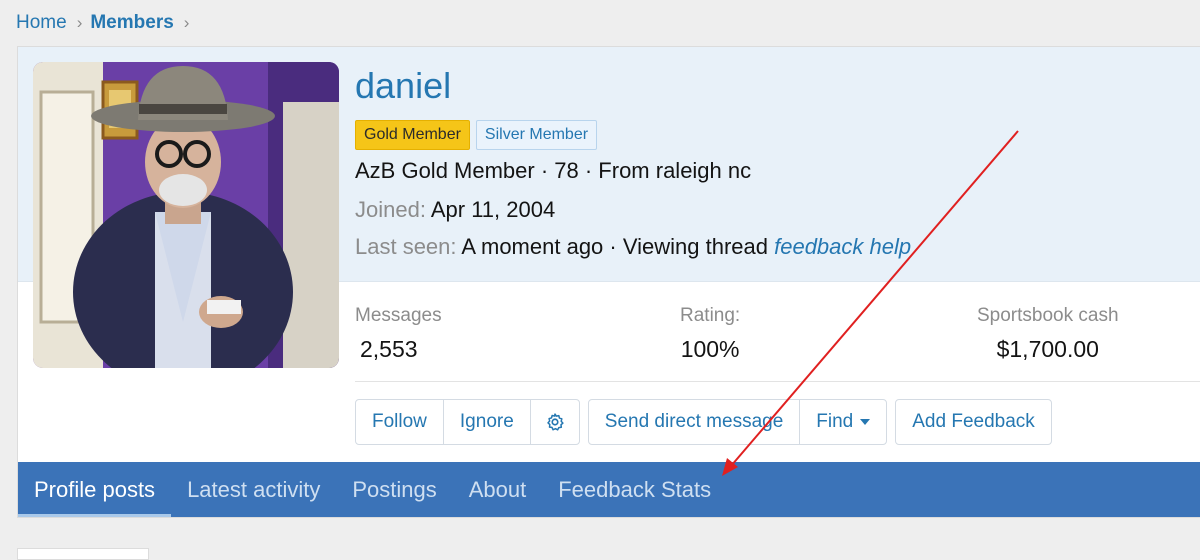  What do you see at coordinates (412, 135) in the screenshot?
I see `gold-member-banner: Gold Member` at bounding box center [412, 135].